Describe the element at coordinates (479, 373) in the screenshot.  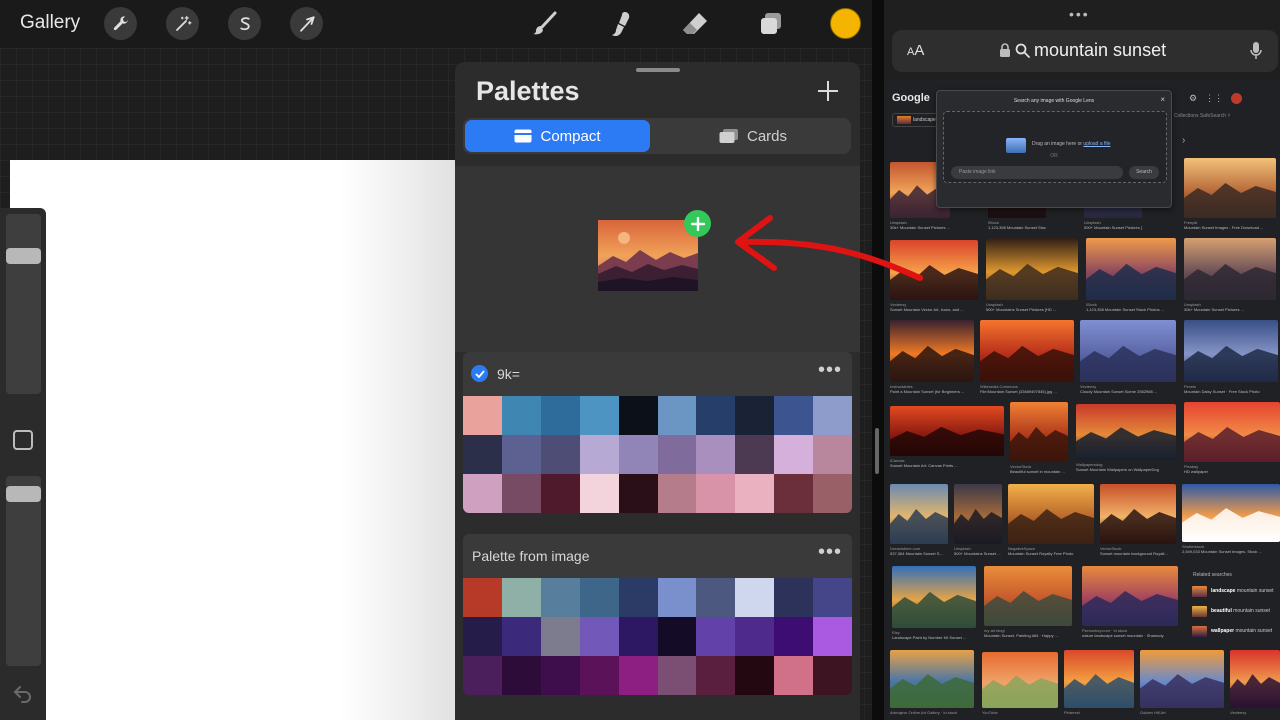
I see `default-checkmark-icon` at that location.